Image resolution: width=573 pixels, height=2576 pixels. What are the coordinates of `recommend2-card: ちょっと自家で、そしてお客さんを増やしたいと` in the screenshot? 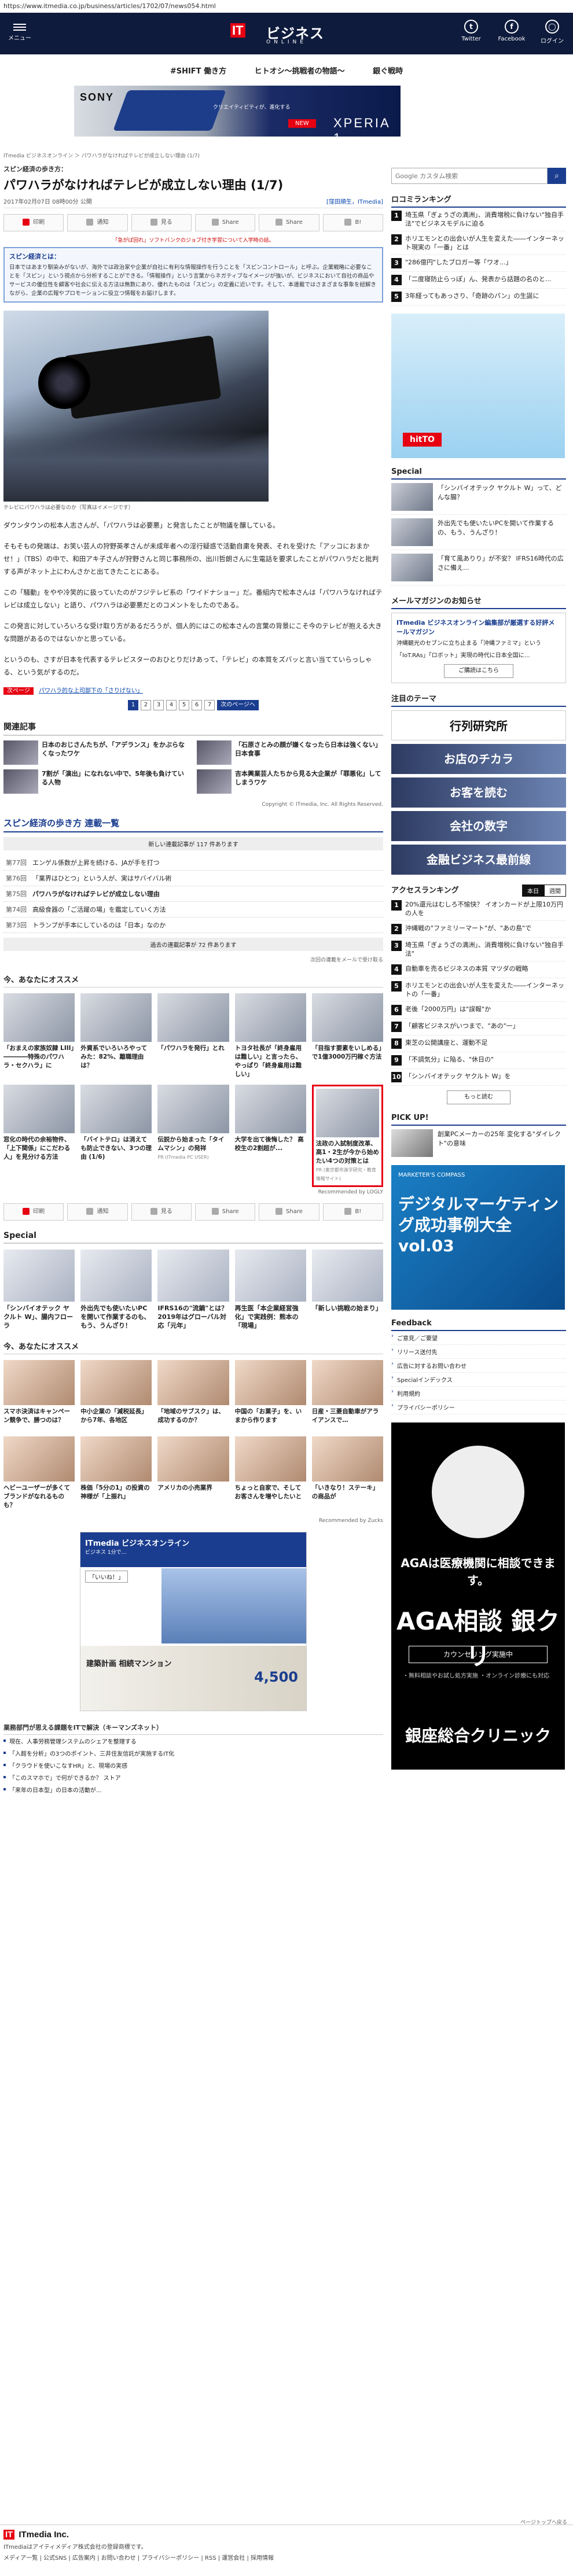 It's located at (270, 1473).